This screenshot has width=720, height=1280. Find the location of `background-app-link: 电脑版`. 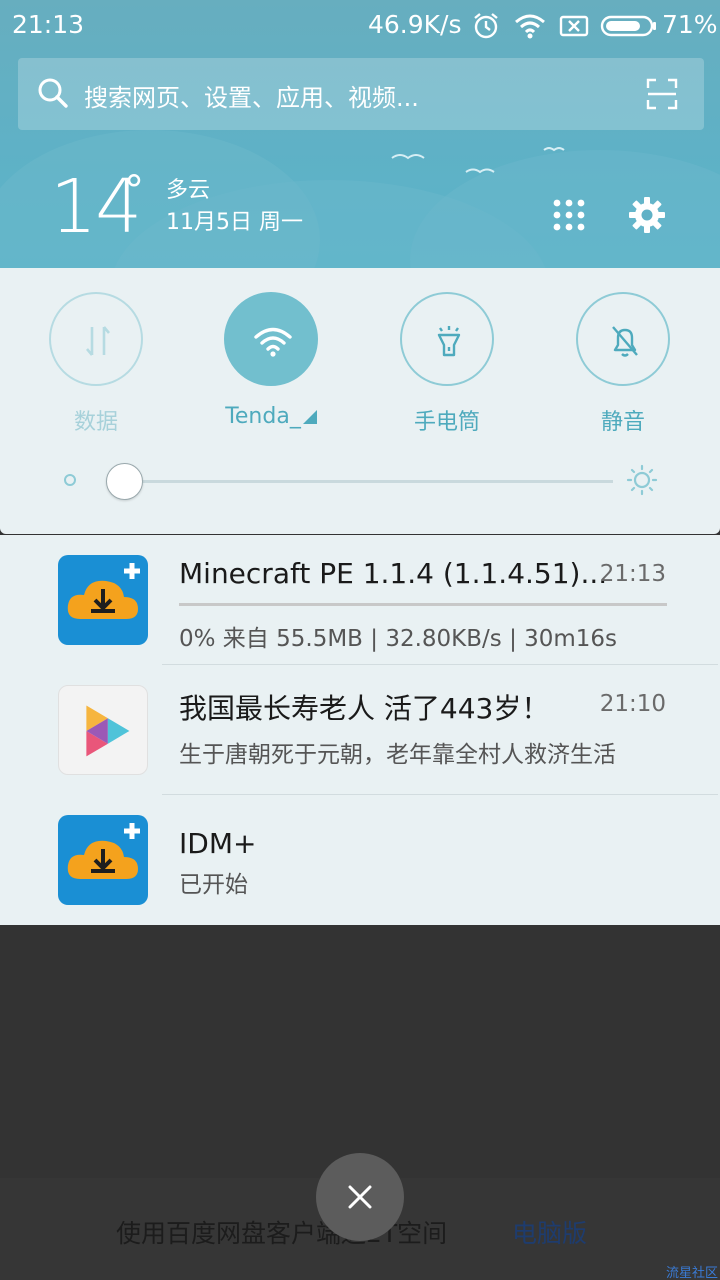

background-app-link: 电脑版 is located at coordinates (549, 1232).